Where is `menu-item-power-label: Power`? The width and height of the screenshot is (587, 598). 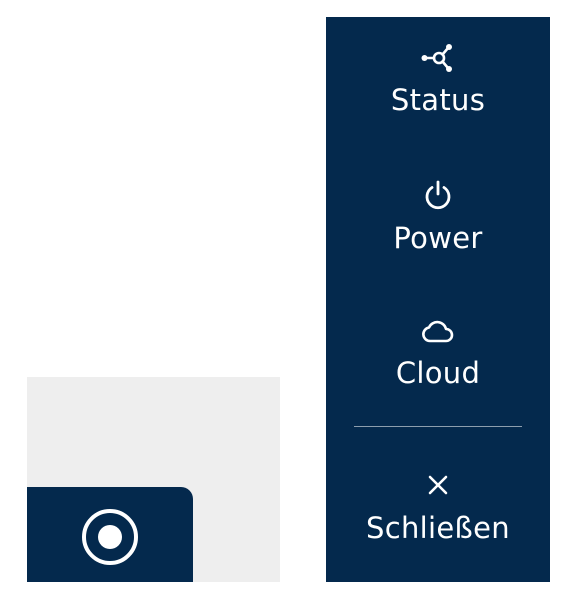
menu-item-power-label: Power is located at coordinates (438, 238).